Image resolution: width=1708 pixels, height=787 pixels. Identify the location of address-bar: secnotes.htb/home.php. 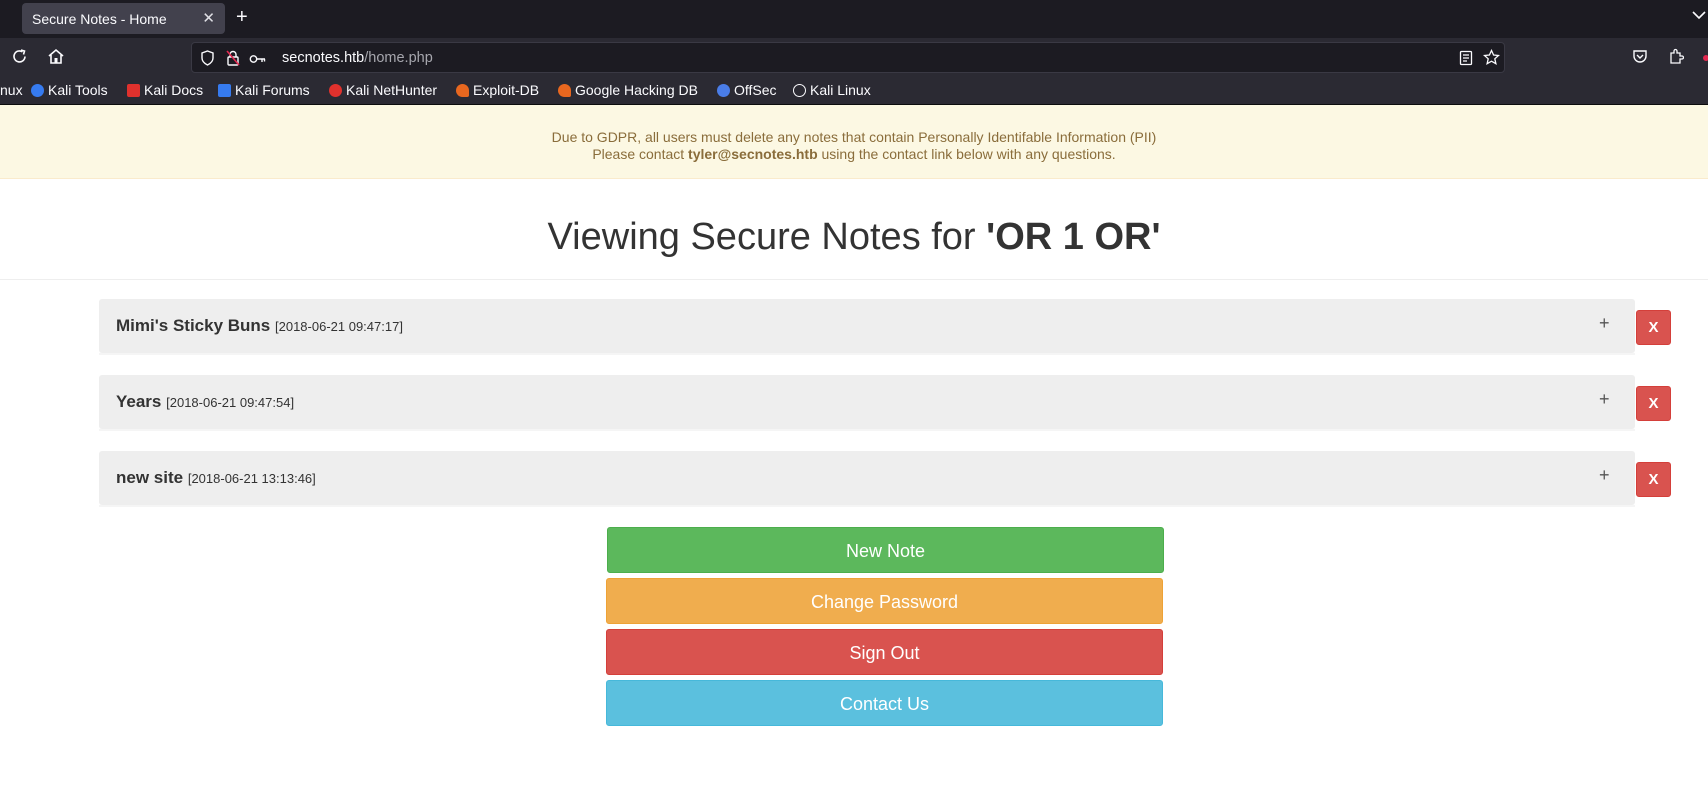
(848, 57).